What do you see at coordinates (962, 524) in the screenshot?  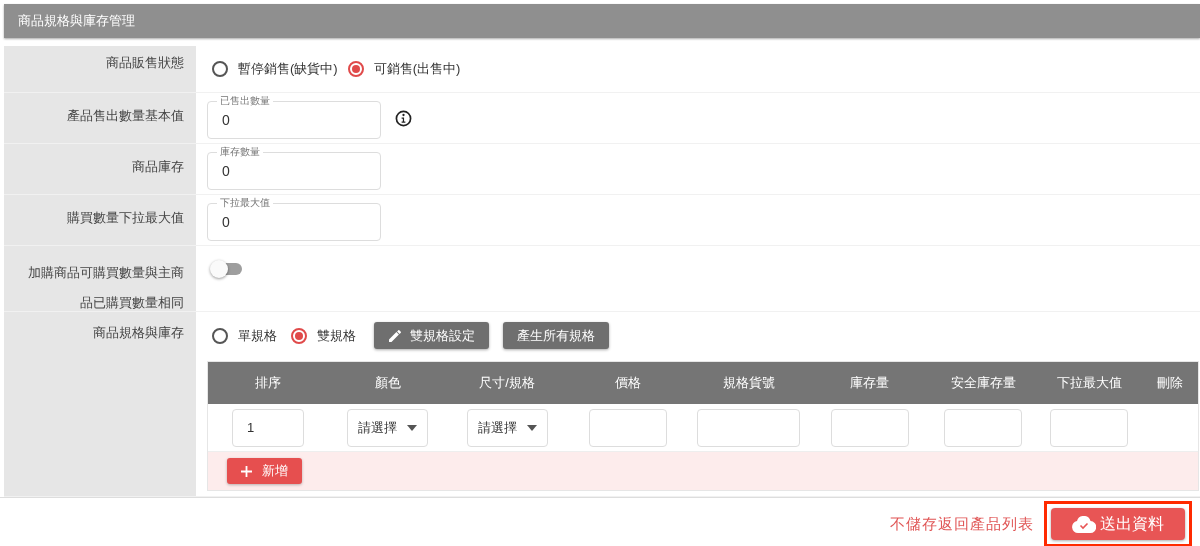 I see `back-link: 不儲存返回產品列表` at bounding box center [962, 524].